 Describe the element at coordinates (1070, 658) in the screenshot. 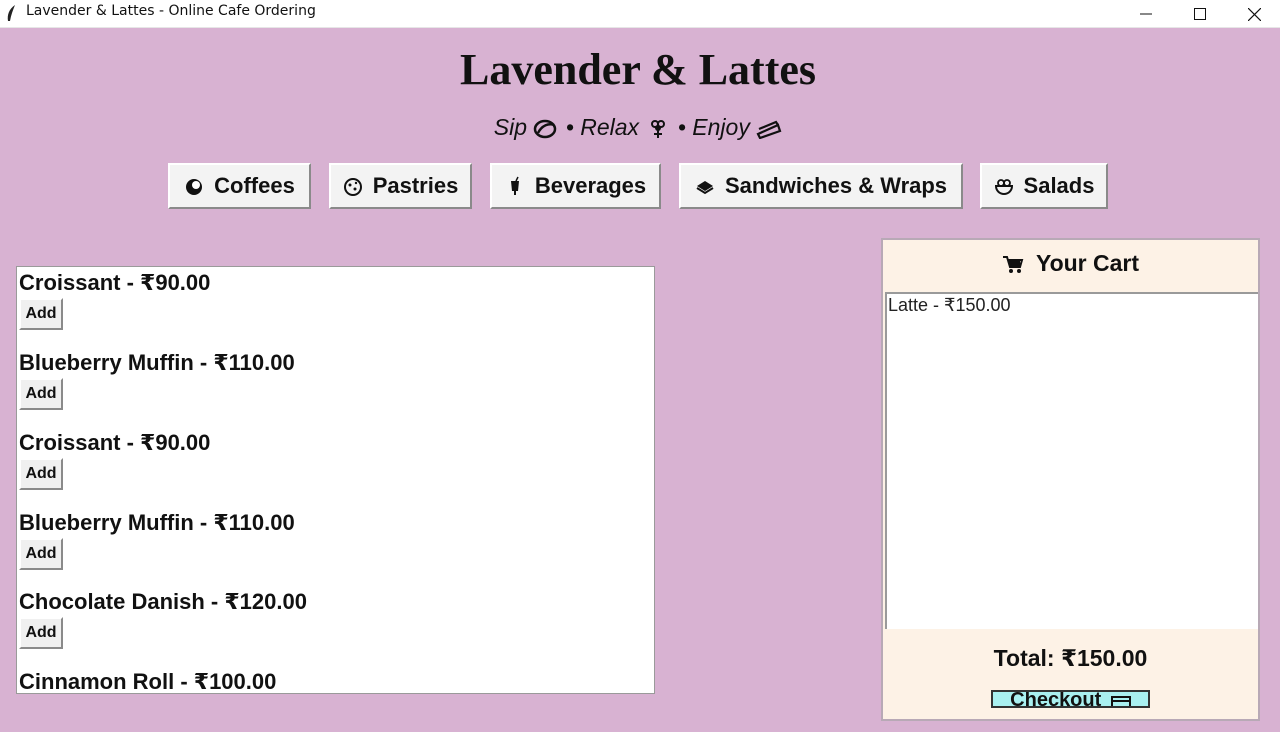

I see `cart-total: Total: ₹150.00` at that location.